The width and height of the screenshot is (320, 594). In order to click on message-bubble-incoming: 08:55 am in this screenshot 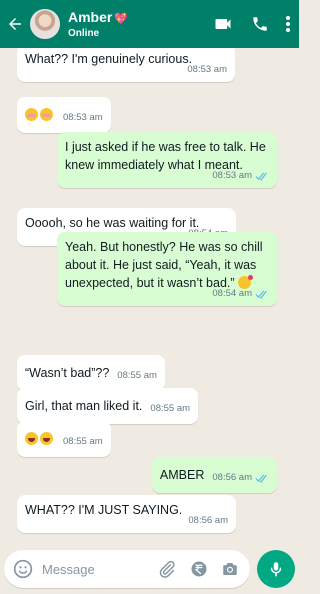, I will do `click(64, 439)`.